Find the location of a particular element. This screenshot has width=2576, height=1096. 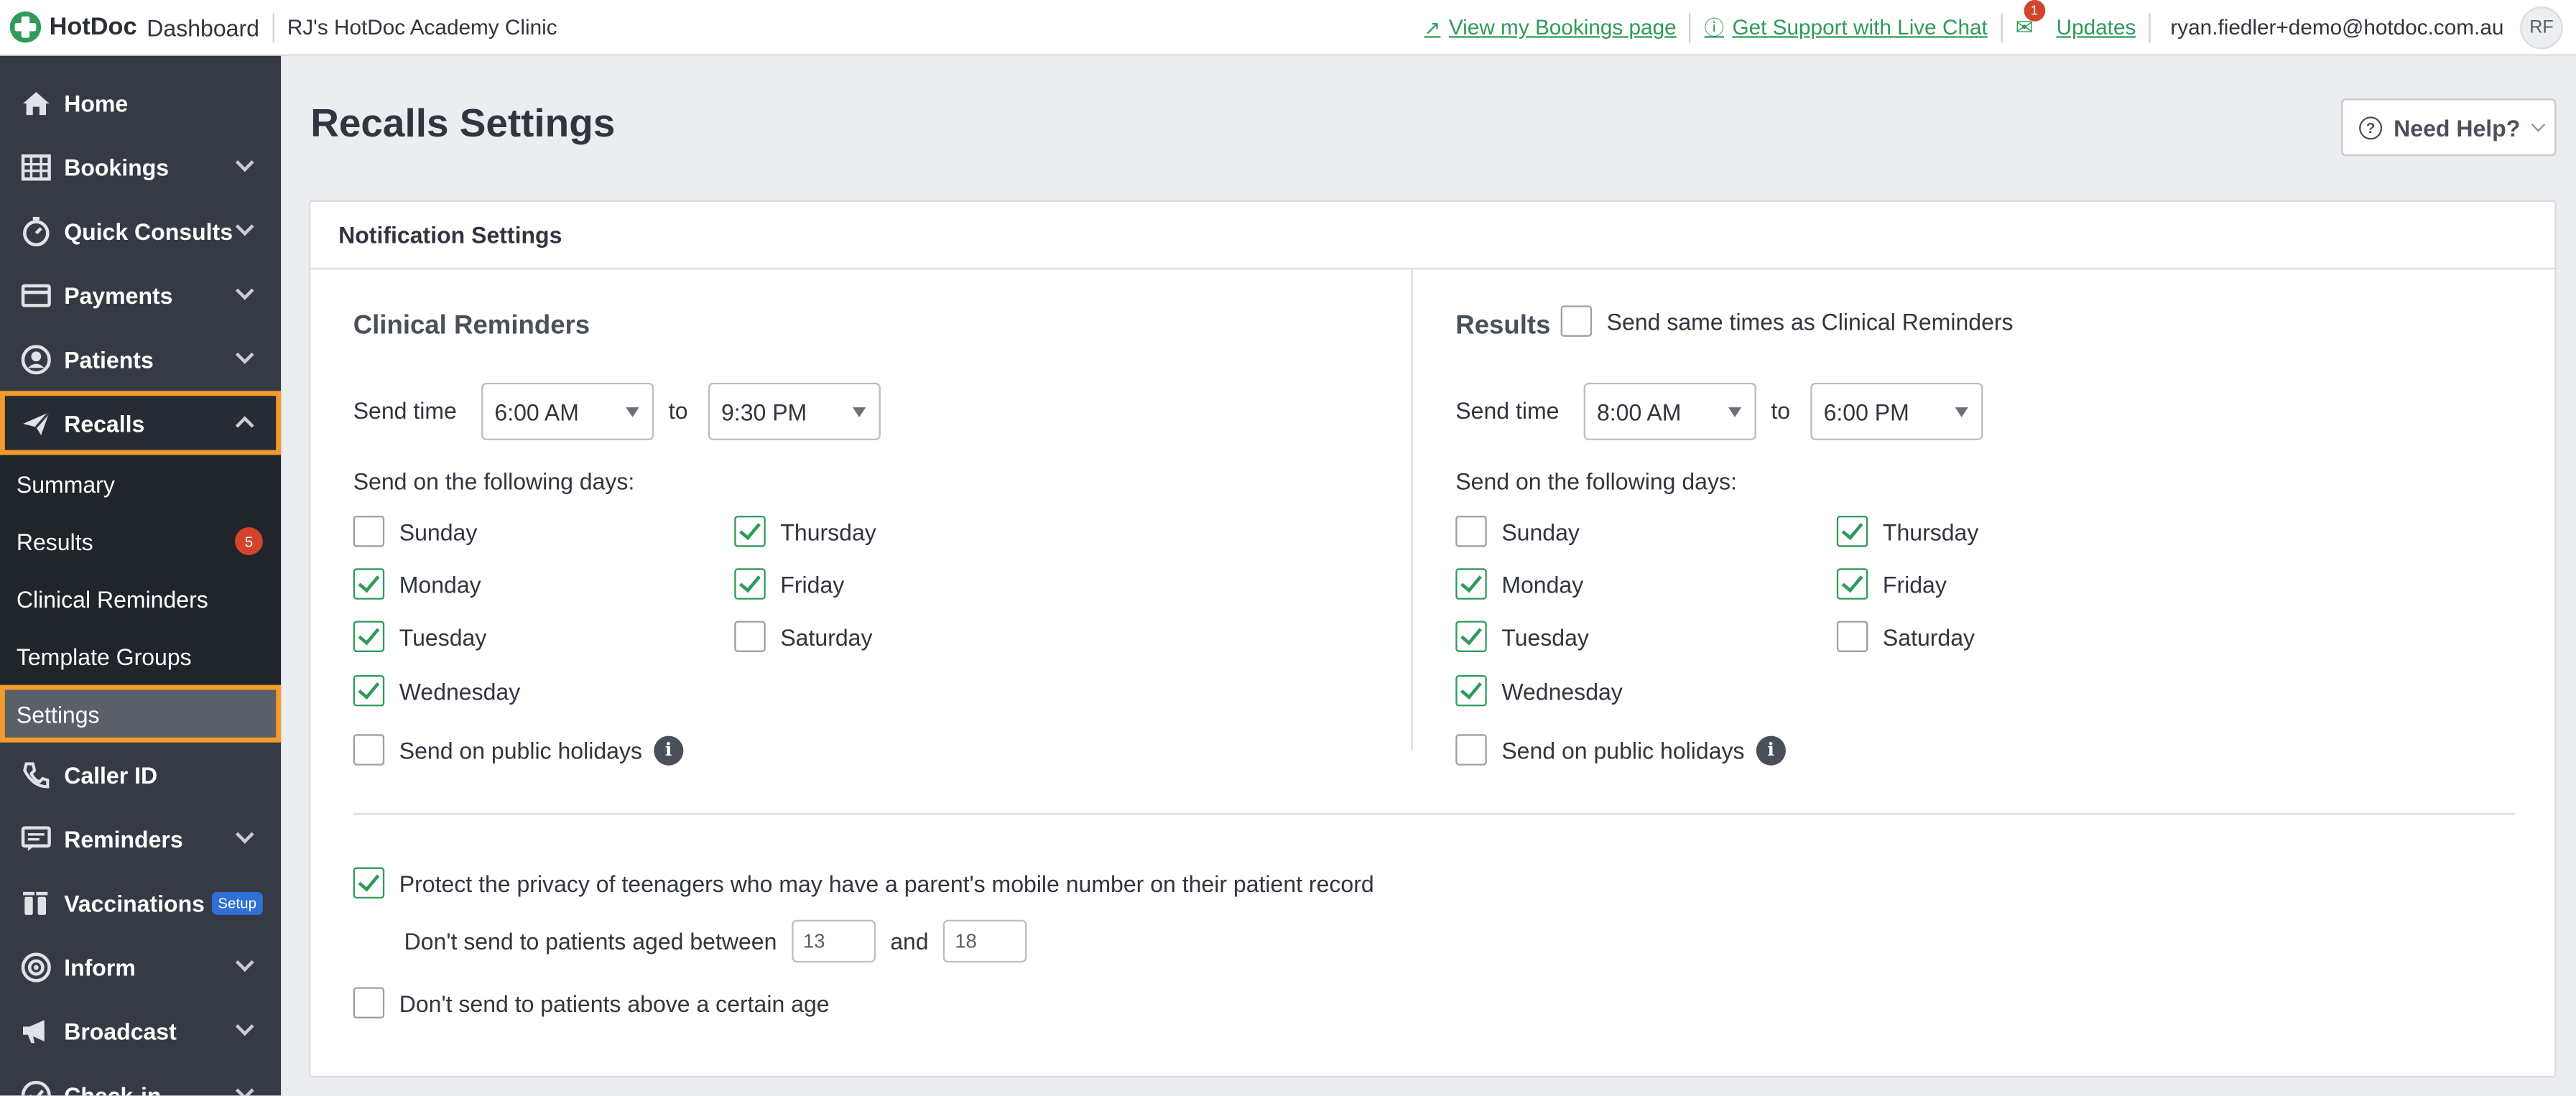

results-day-wednesday: Wednesday is located at coordinates (1539, 690).